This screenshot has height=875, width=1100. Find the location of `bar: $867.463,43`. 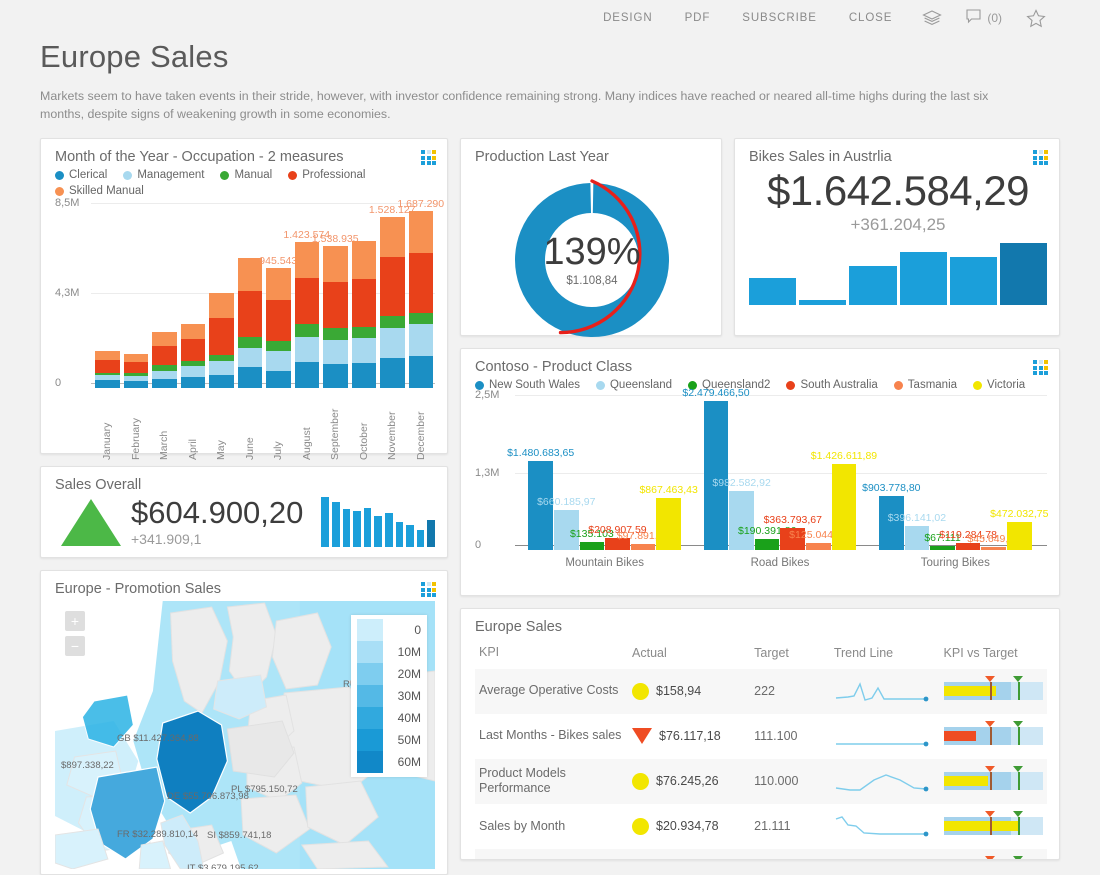

bar: $867.463,43 is located at coordinates (668, 517).